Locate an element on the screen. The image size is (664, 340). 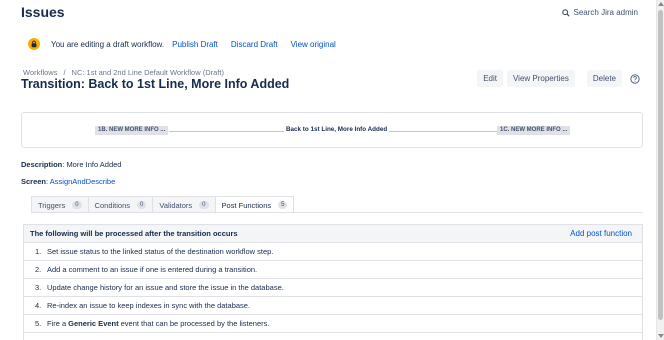
transition-label: Back to 1st Line, More Info Added is located at coordinates (337, 129).